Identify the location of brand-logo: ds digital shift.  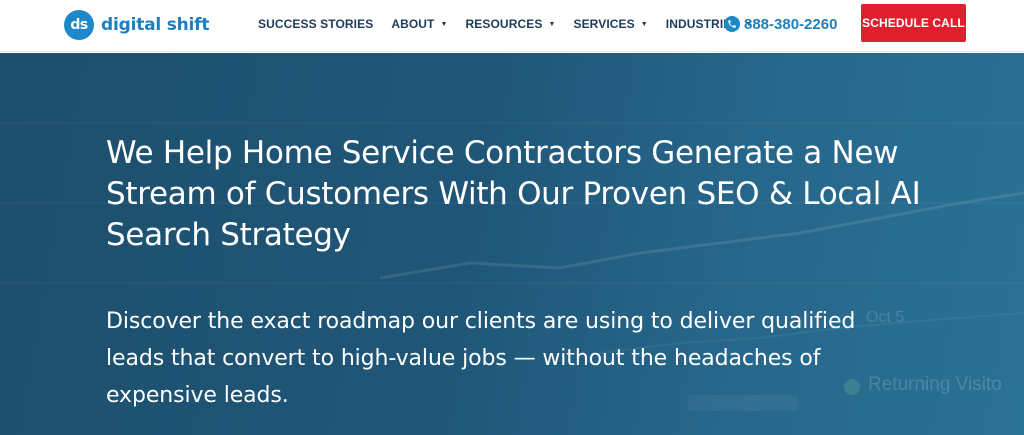
(137, 25).